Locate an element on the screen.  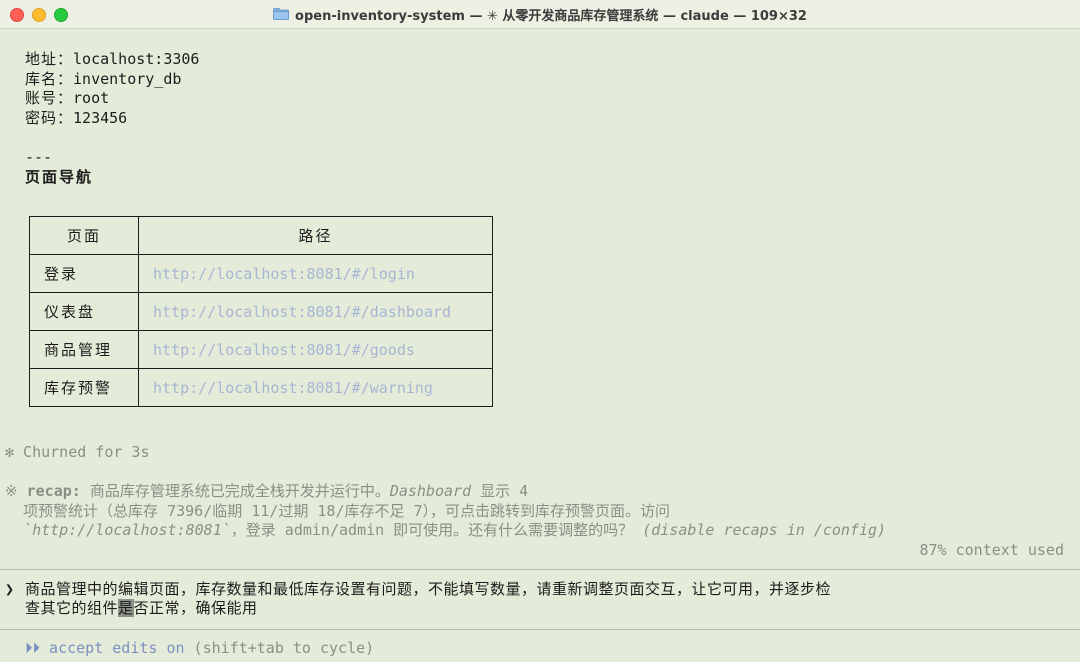
table-cell-path-link: http://localhost:8081/#/warning is located at coordinates (315, 387).